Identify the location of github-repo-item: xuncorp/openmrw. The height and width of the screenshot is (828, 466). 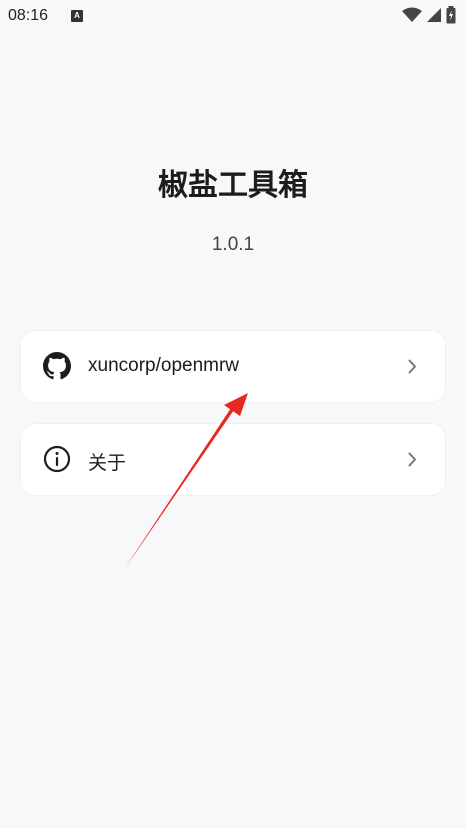
(233, 366).